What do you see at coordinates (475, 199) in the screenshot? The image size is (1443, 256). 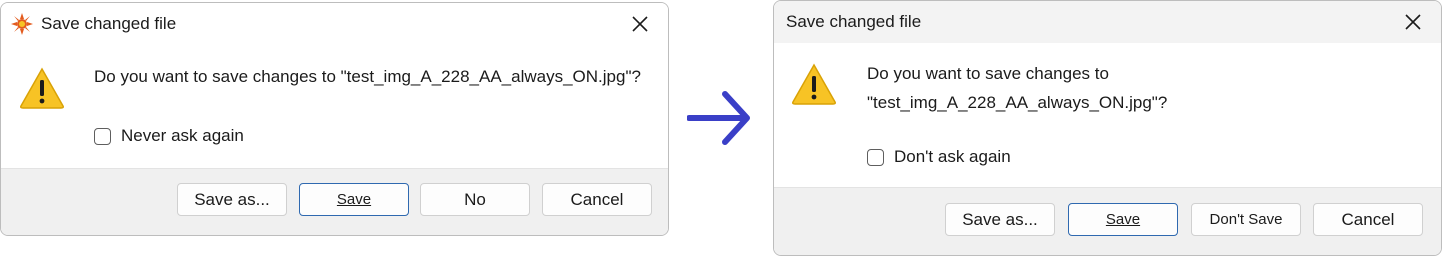 I see `no-button: No` at bounding box center [475, 199].